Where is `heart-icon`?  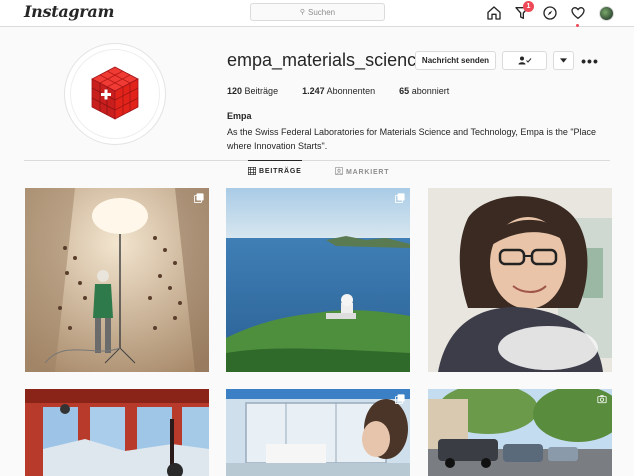 heart-icon is located at coordinates (578, 15).